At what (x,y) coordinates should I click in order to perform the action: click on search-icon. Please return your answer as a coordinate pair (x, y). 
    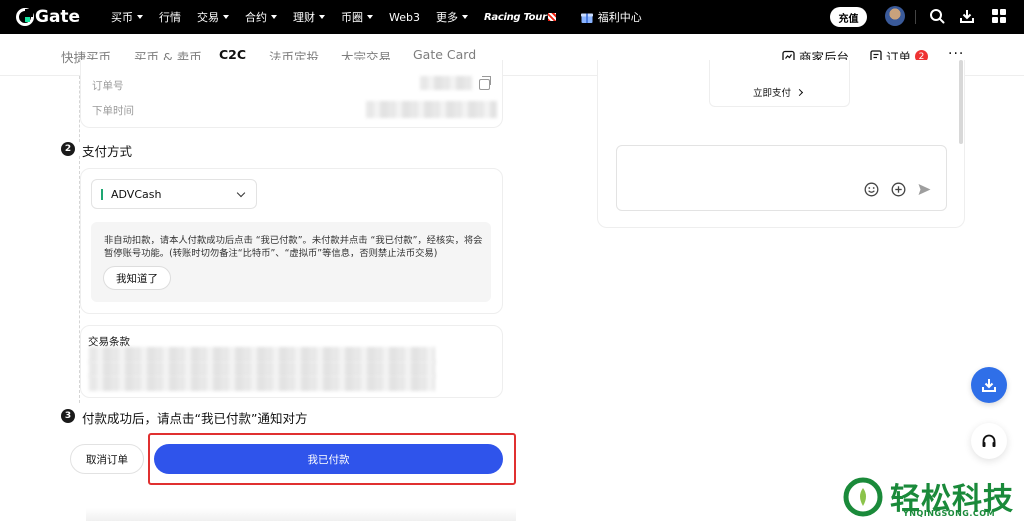
    Looking at the image, I should click on (937, 16).